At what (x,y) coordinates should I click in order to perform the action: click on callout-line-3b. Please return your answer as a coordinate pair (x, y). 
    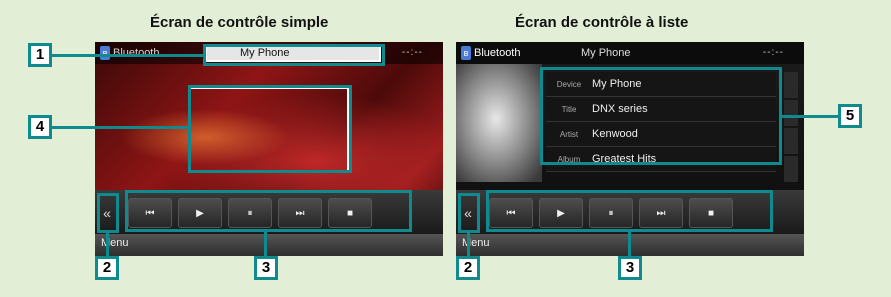
    Looking at the image, I should click on (629, 243).